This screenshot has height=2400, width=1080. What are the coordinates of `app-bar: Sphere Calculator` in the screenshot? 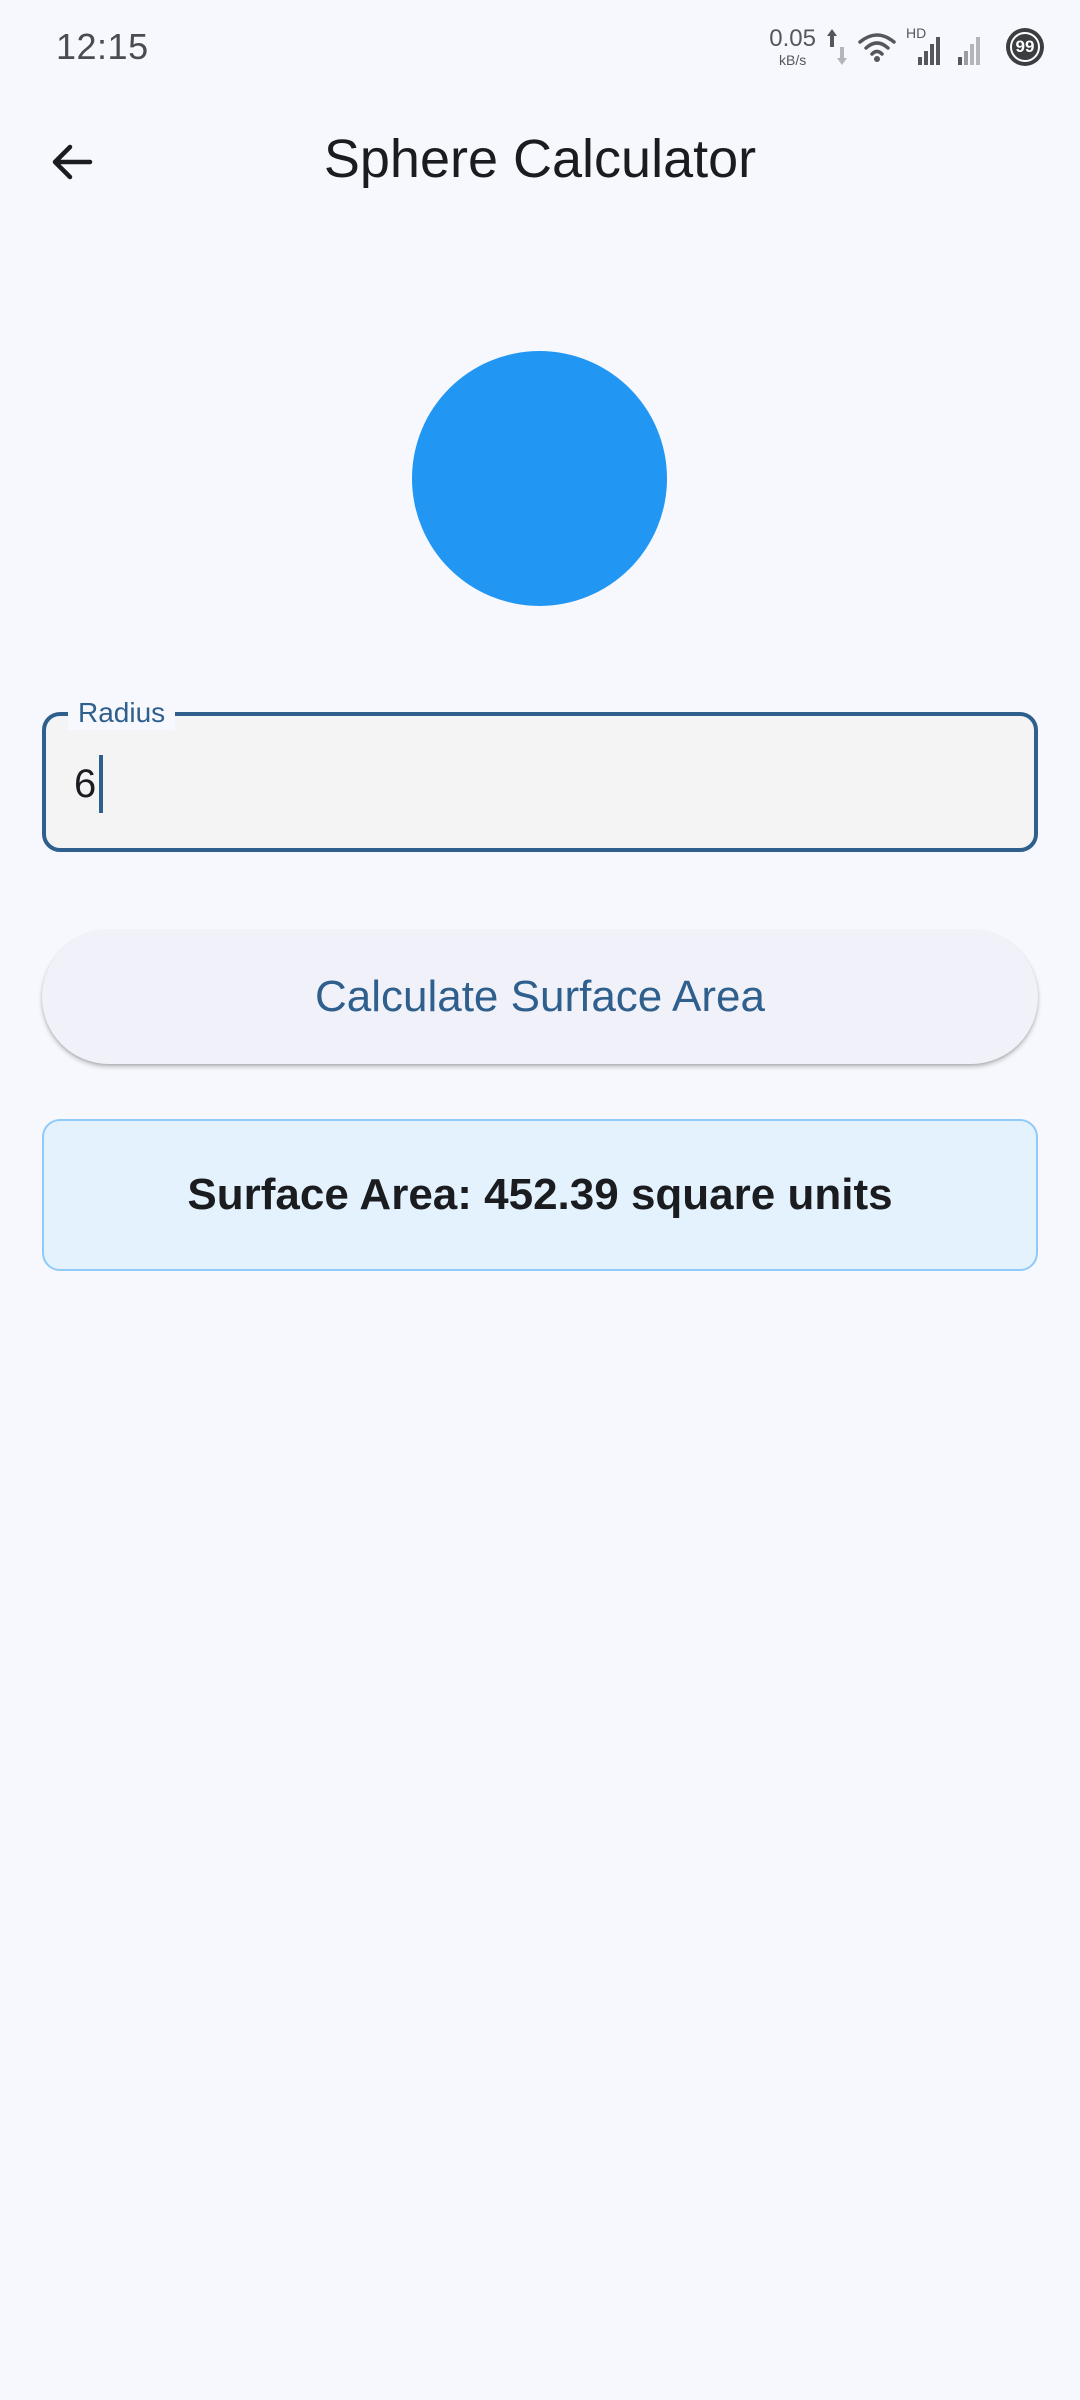 It's located at (540, 161).